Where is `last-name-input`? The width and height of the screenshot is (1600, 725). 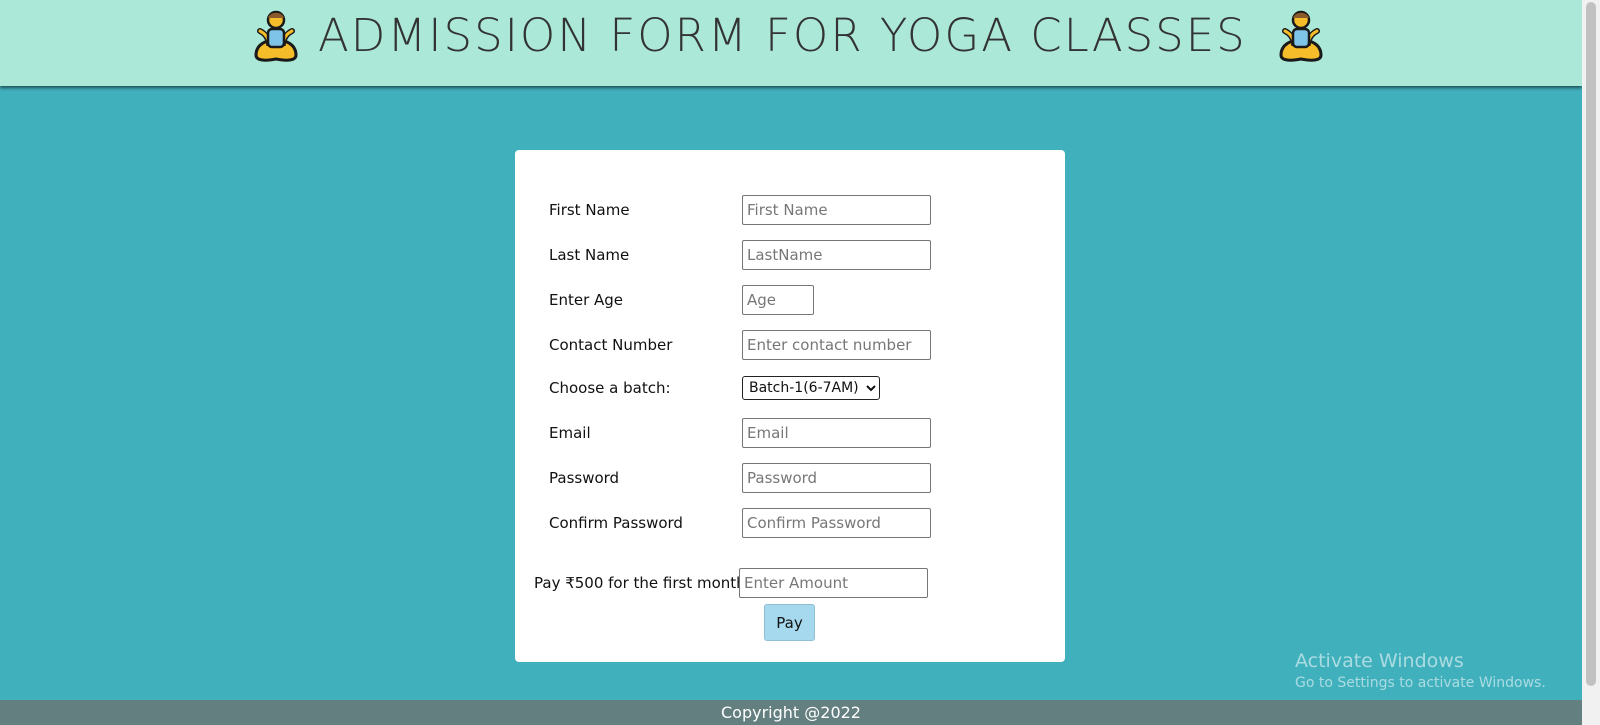
last-name-input is located at coordinates (836, 255).